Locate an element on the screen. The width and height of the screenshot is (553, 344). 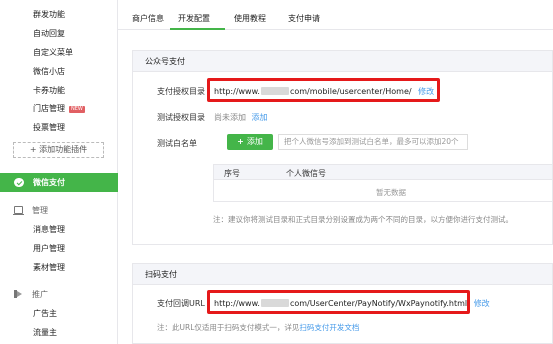
whitelist-input: 把个人微信号添加到测试白名单，最多可以添加20个 is located at coordinates (373, 142).